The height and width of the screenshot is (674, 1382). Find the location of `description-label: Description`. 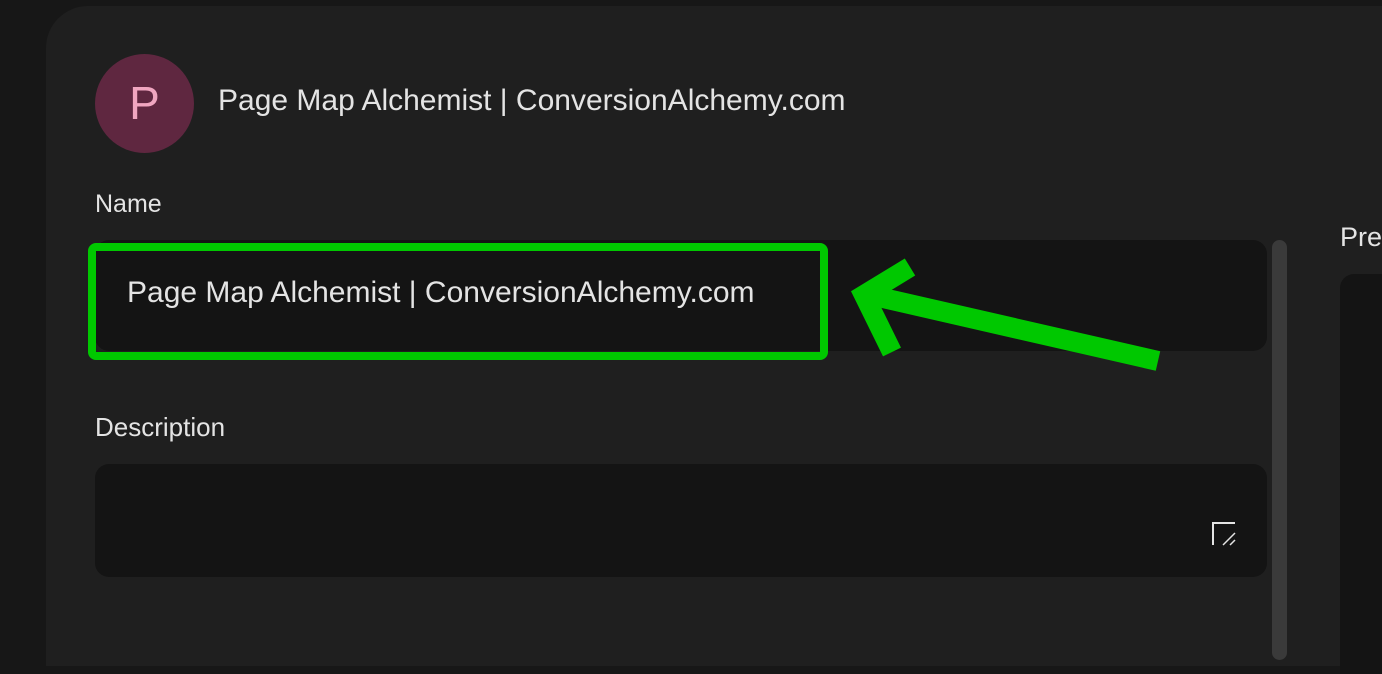

description-label: Description is located at coordinates (160, 427).